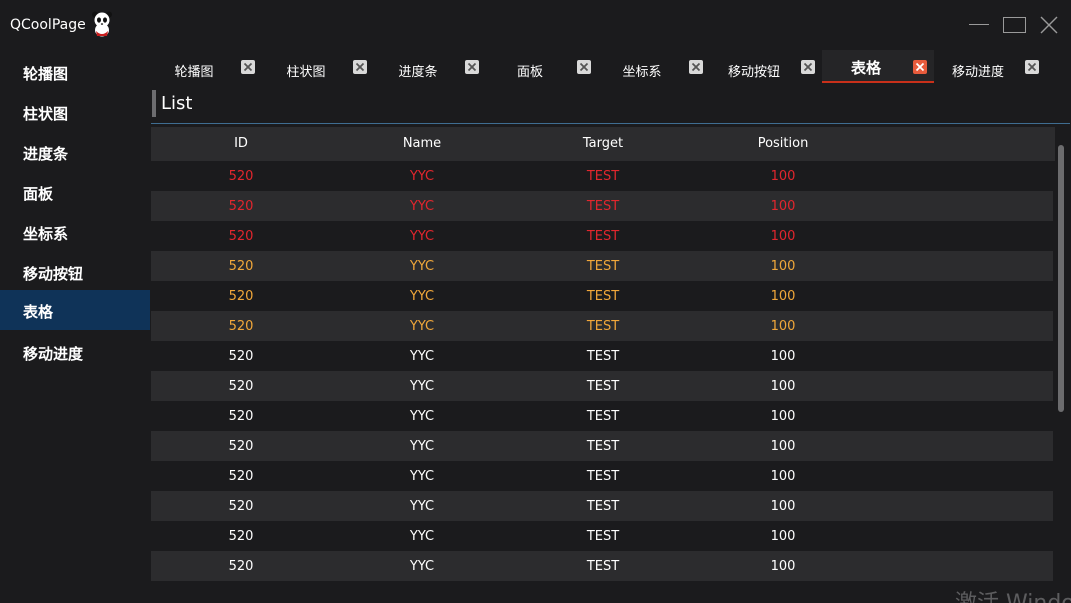 This screenshot has height=603, width=1071. I want to click on sidebar-item-bar-chart: 柱状图, so click(75, 112).